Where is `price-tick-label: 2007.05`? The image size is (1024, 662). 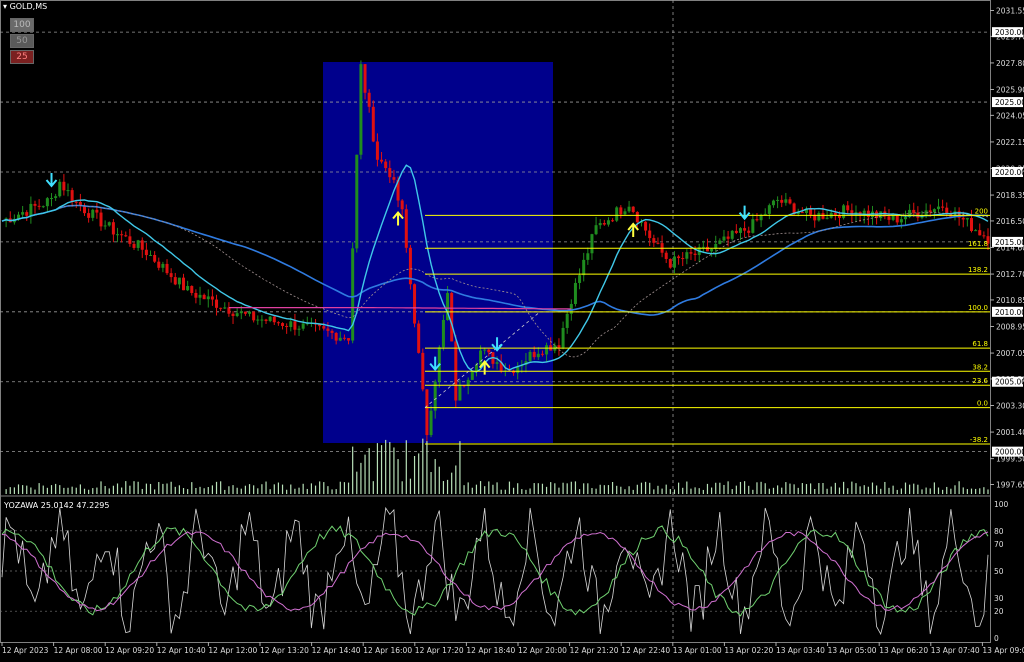
price-tick-label: 2007.05 is located at coordinates (1010, 353).